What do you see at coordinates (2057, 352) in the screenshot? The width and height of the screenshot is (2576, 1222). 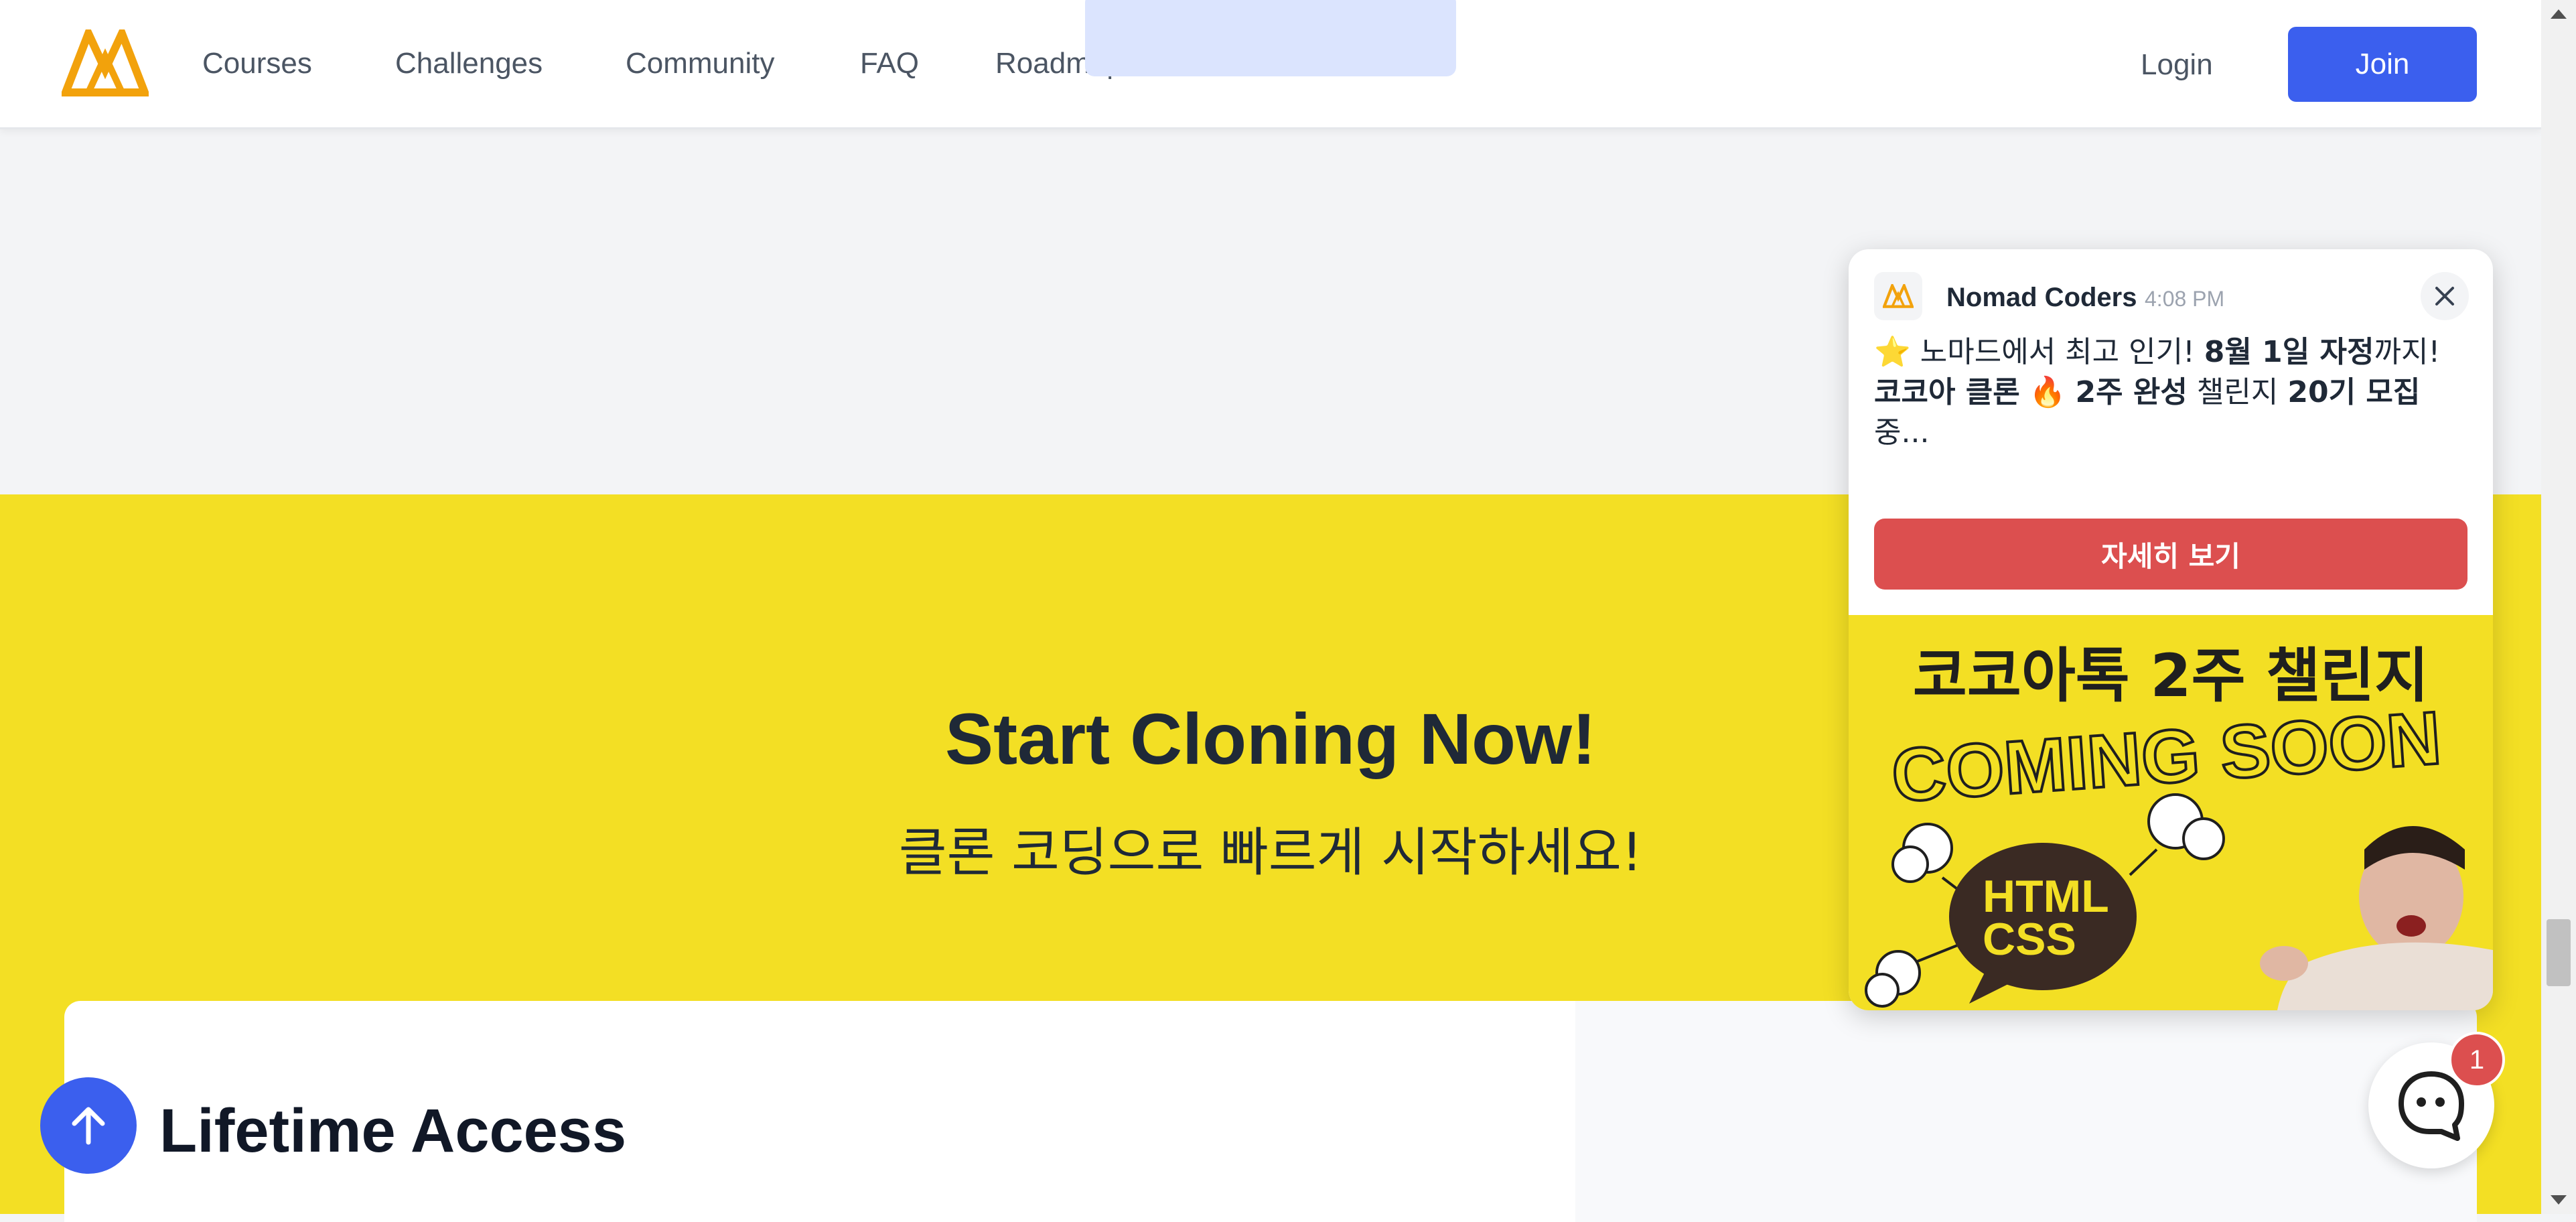 I see `popup-message-text: 노마드에서 최고 인기!` at bounding box center [2057, 352].